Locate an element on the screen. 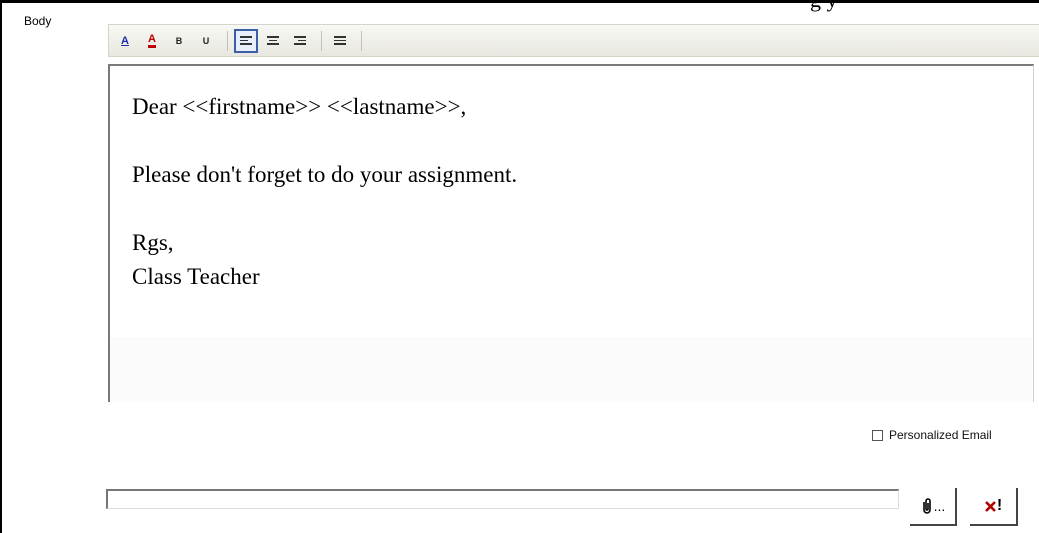  personalized-email-checkbox is located at coordinates (877, 435).